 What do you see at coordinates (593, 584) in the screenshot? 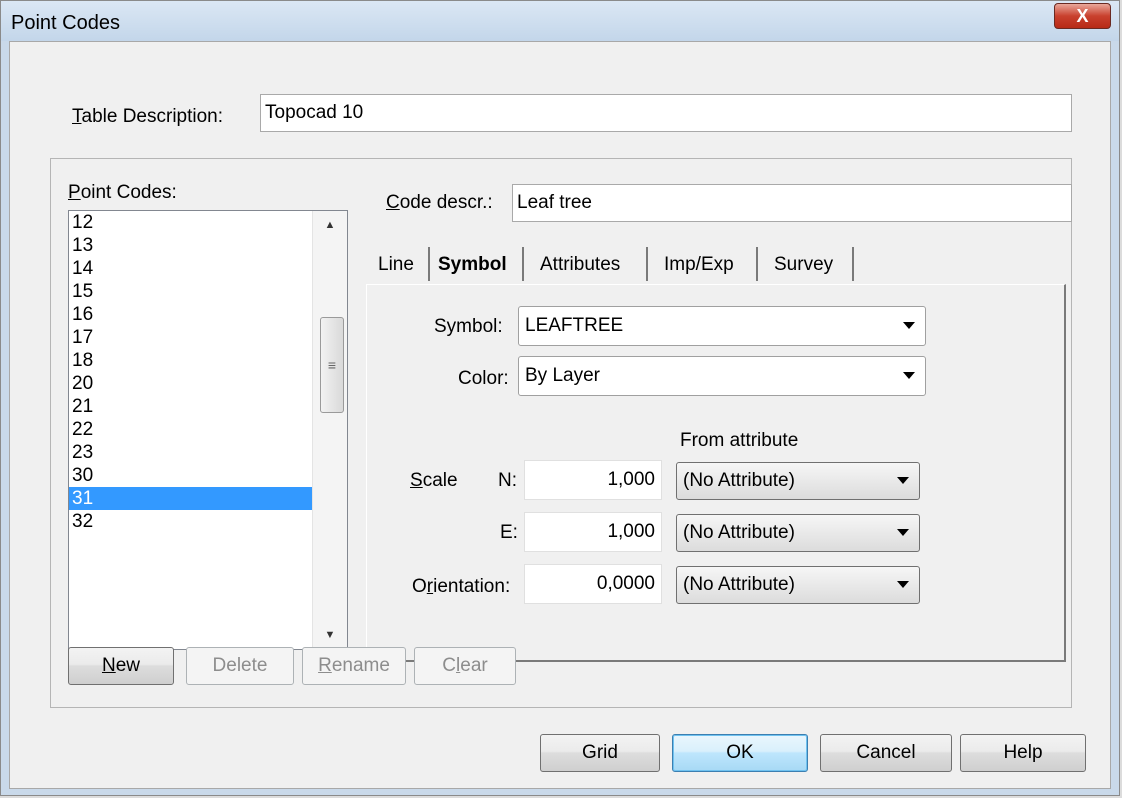
I see `orientation-input: 0,0000` at bounding box center [593, 584].